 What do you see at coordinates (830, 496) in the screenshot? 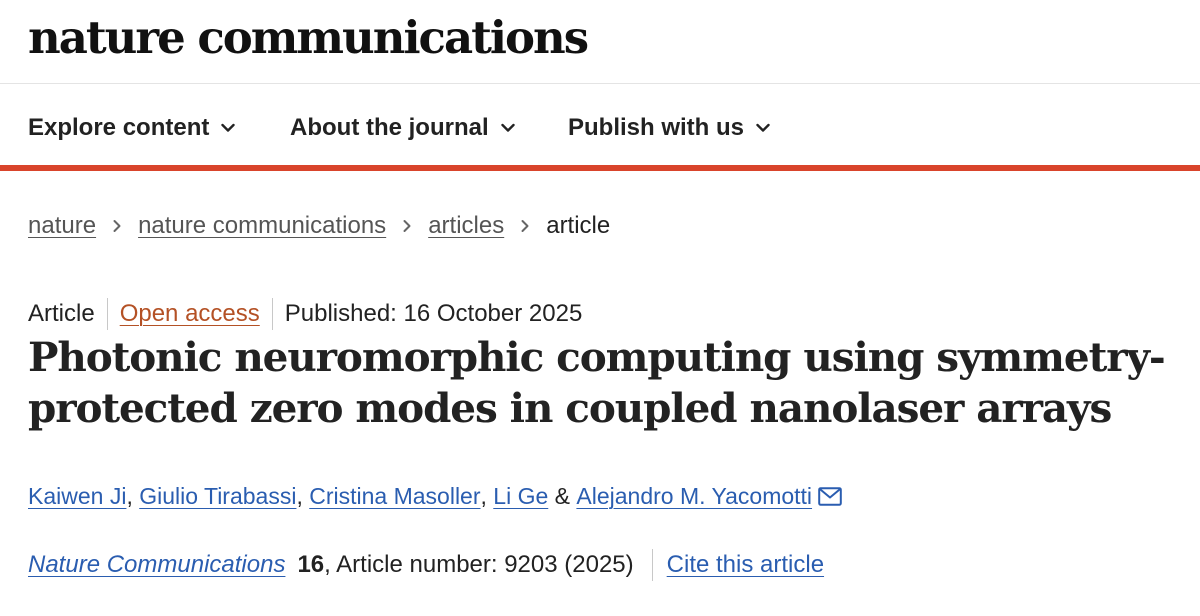
I see `envelope-icon` at bounding box center [830, 496].